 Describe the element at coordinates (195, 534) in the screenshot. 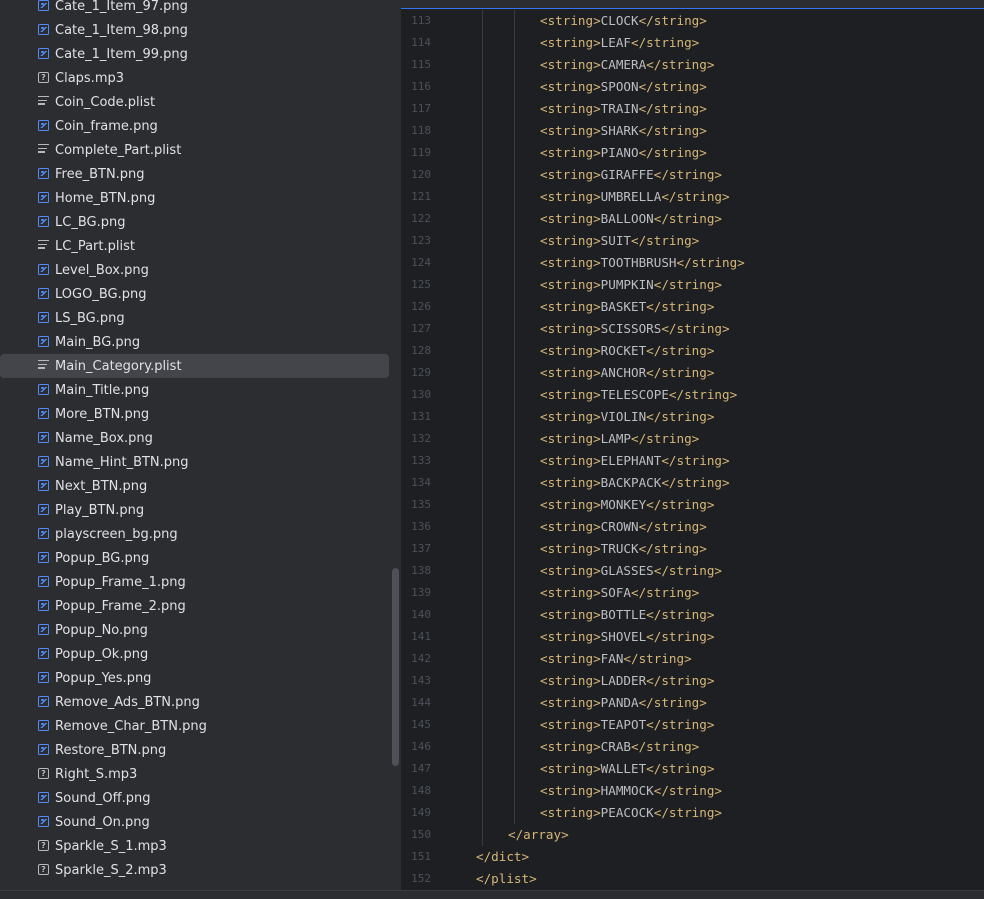

I see `file-item: playscreen_bg.png` at that location.